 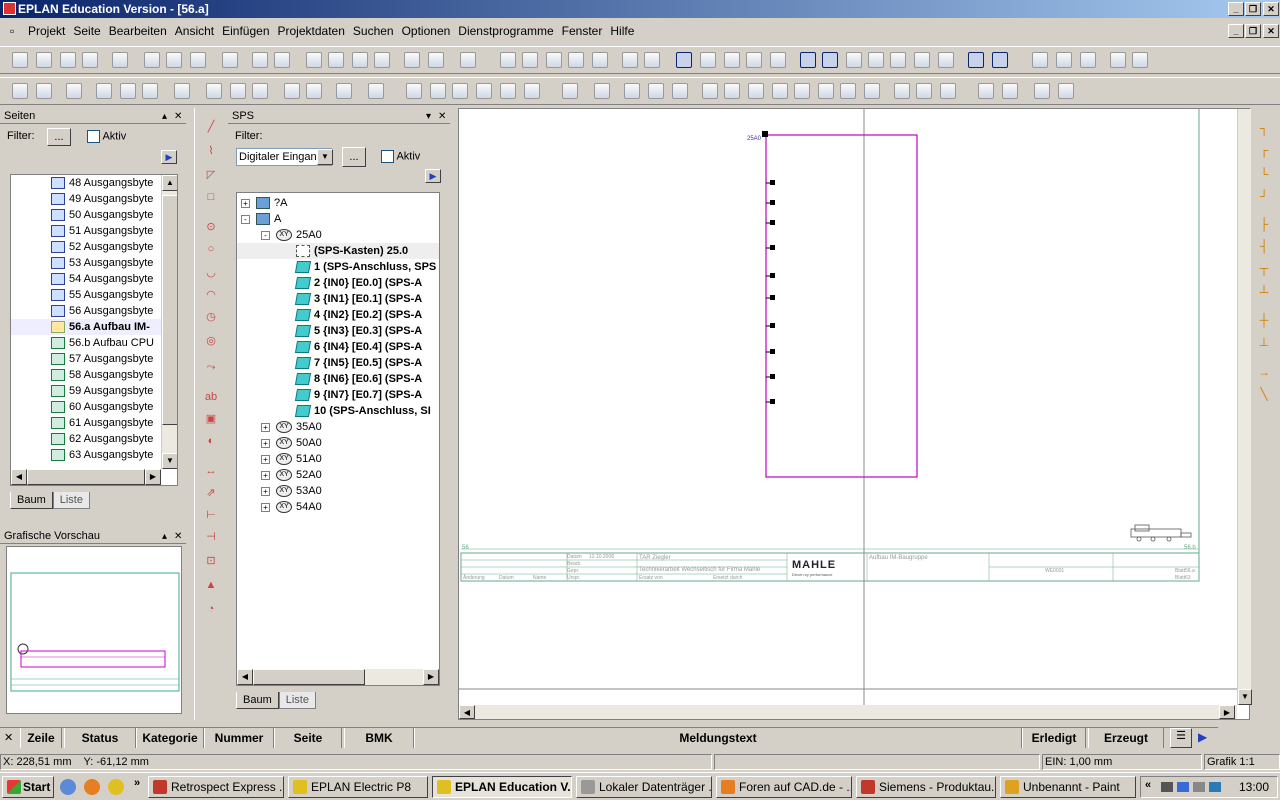 I want to click on scroll-left-button: ◀, so click(x=245, y=677).